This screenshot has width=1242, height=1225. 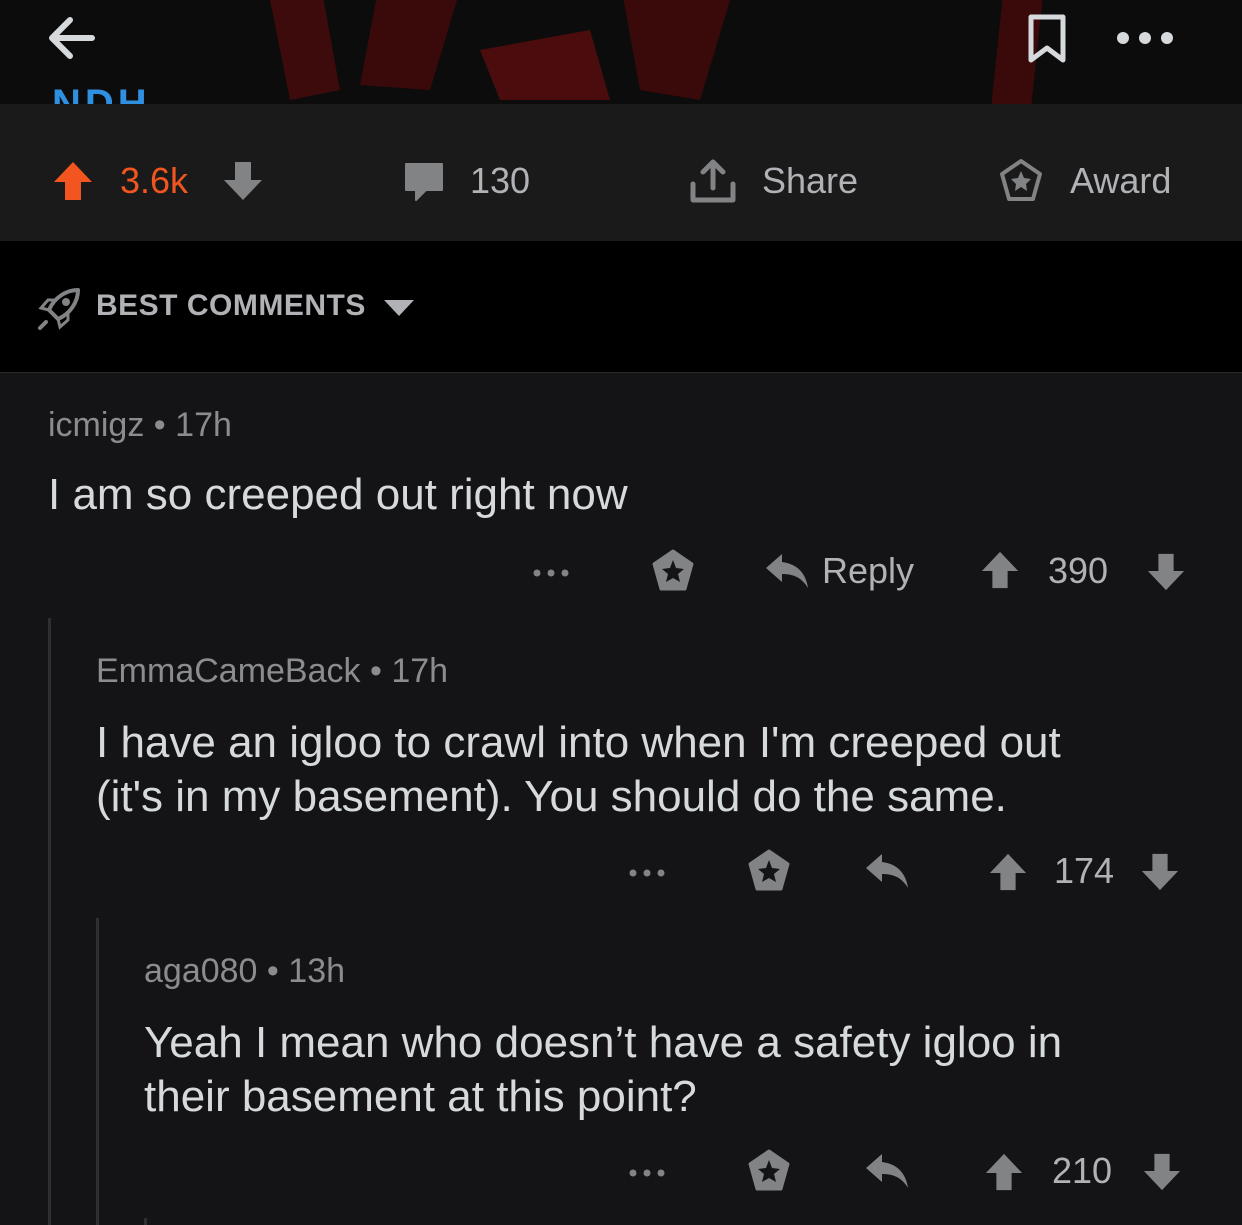 I want to click on rocket-icon, so click(x=59, y=311).